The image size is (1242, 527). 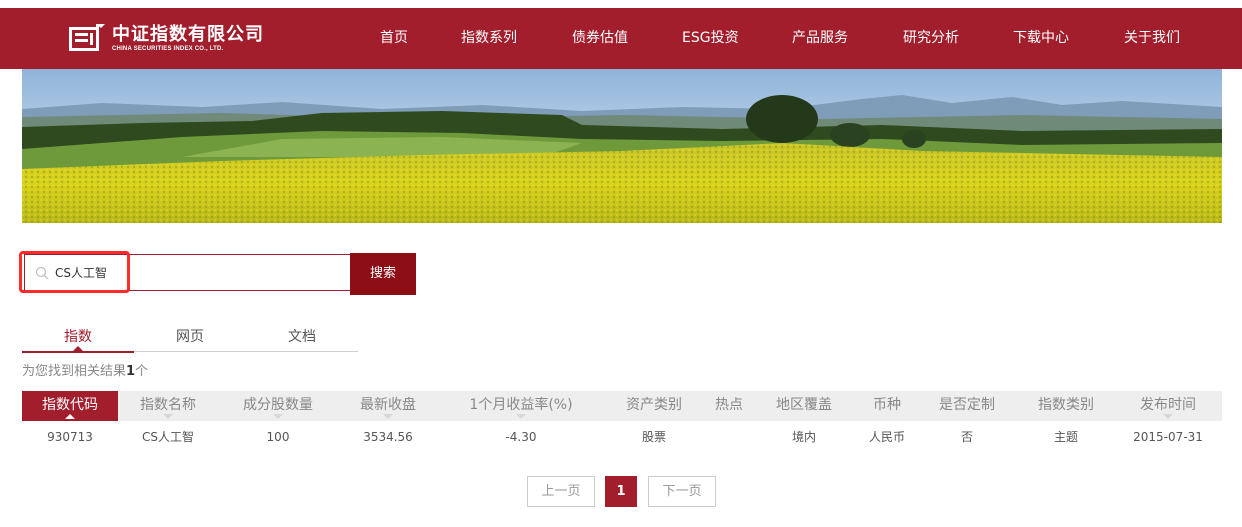 What do you see at coordinates (803, 437) in the screenshot?
I see `cell-region: 境内` at bounding box center [803, 437].